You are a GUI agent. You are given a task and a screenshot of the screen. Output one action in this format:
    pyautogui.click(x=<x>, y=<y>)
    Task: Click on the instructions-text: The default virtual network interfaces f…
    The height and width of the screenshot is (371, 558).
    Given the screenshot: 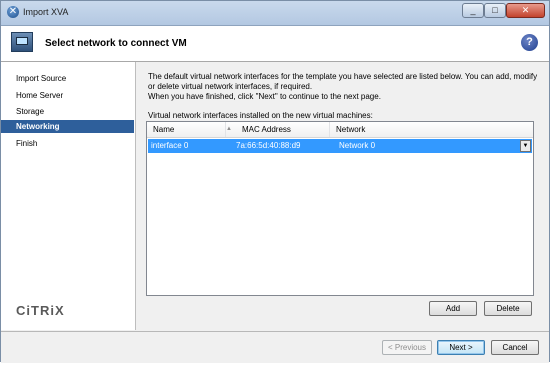 What is the action you would take?
    pyautogui.click(x=344, y=87)
    